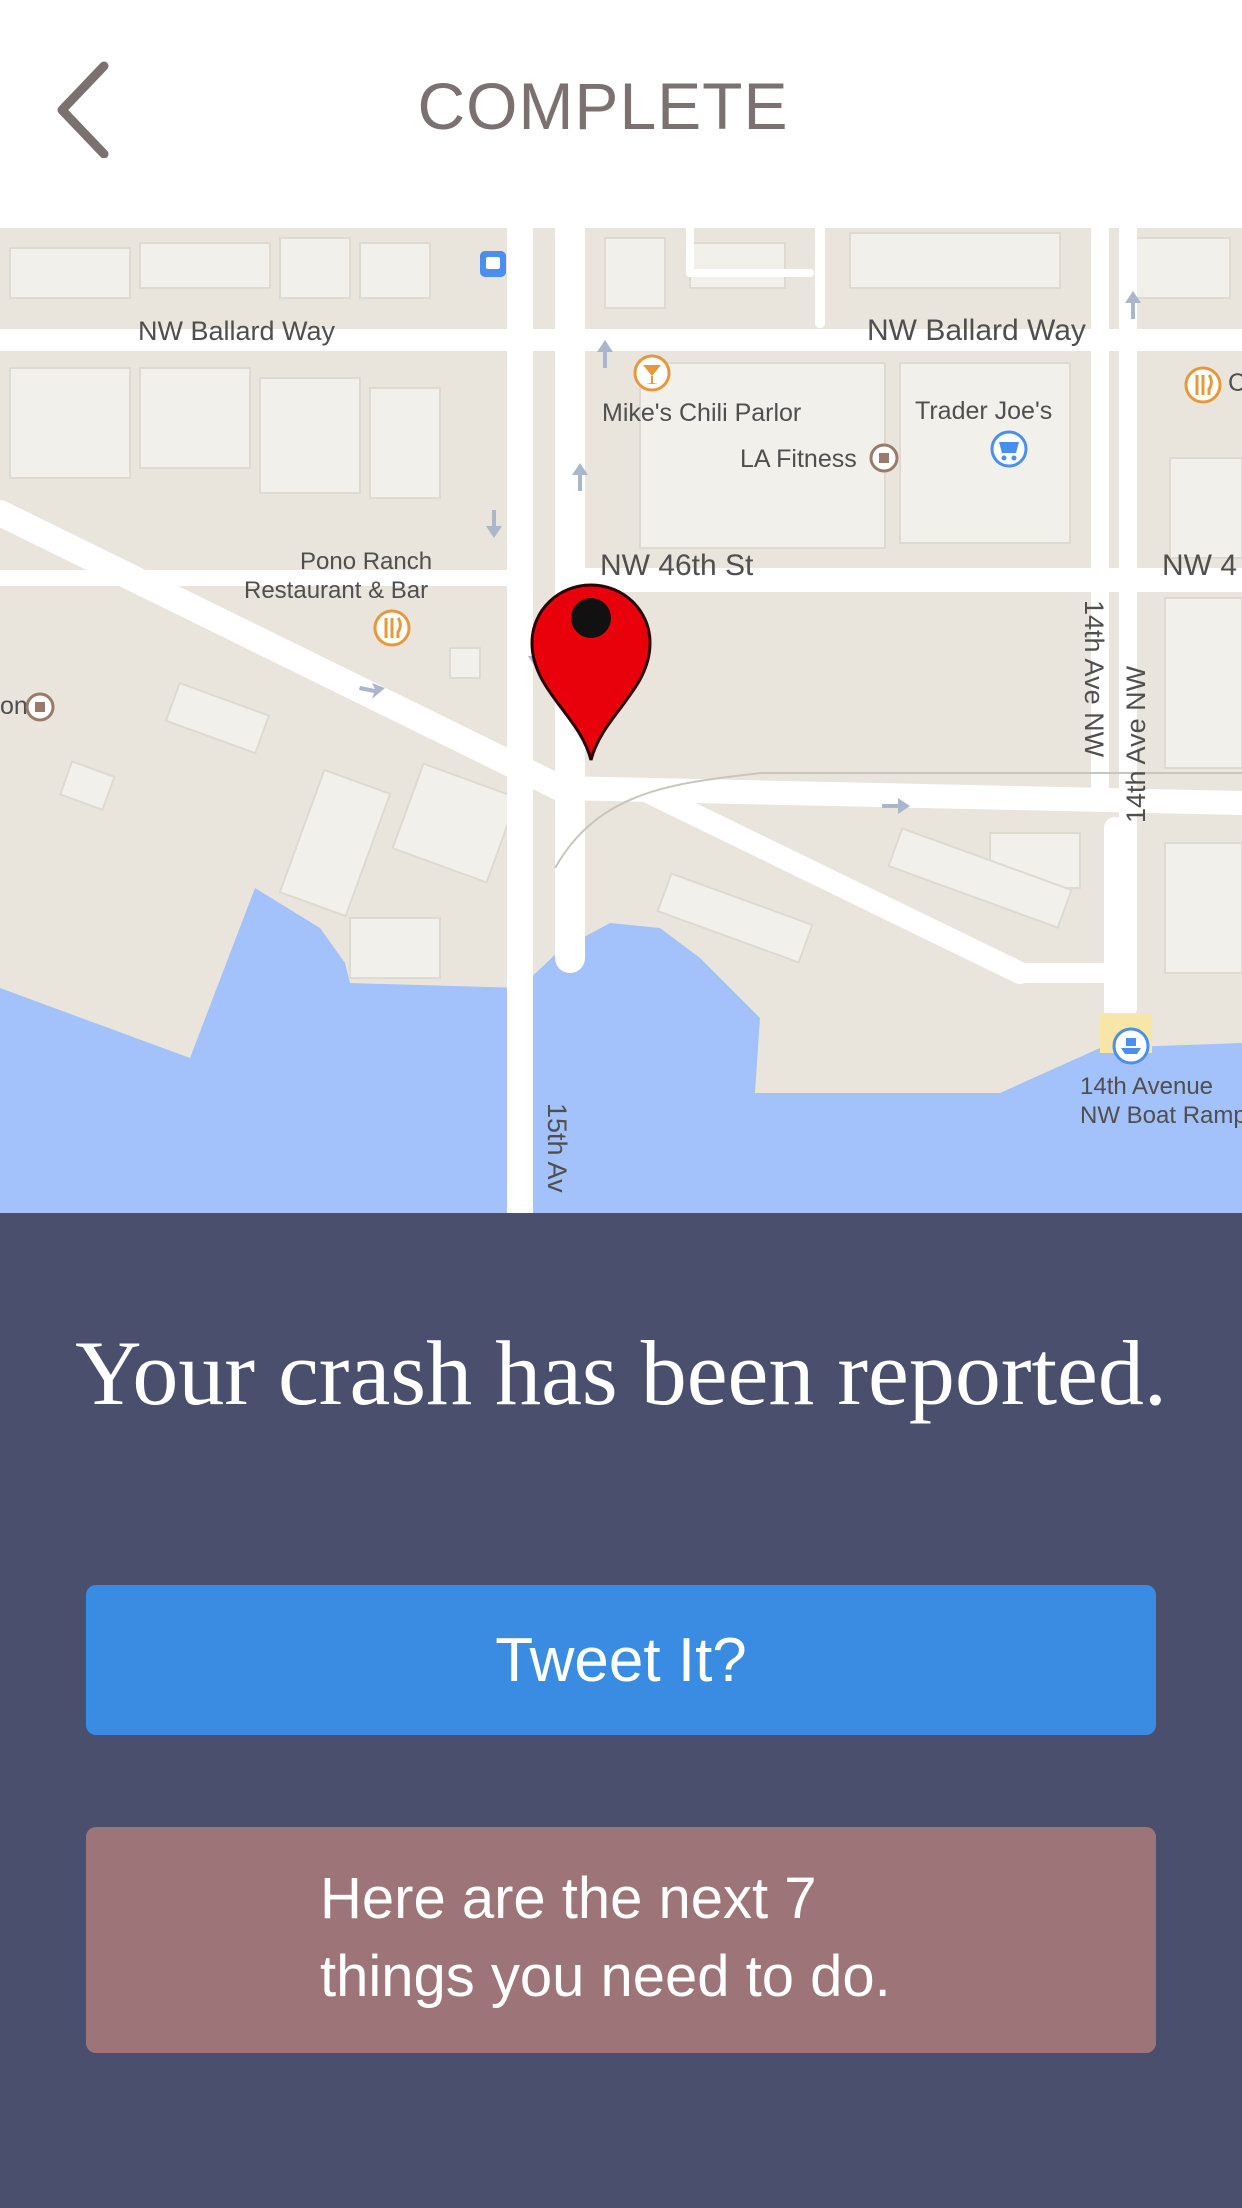  I want to click on place-label: on, so click(14, 706).